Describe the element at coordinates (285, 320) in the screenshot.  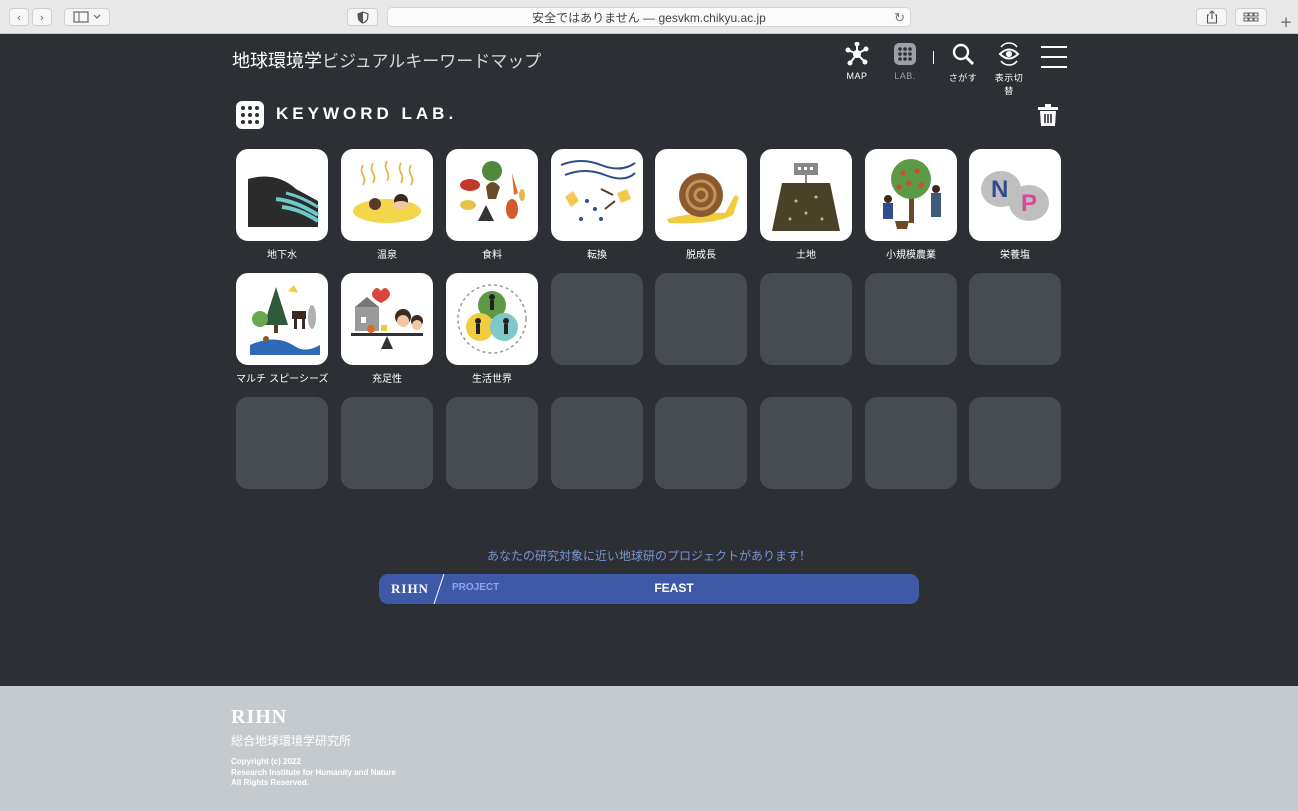
I see `multispecies-icon` at that location.